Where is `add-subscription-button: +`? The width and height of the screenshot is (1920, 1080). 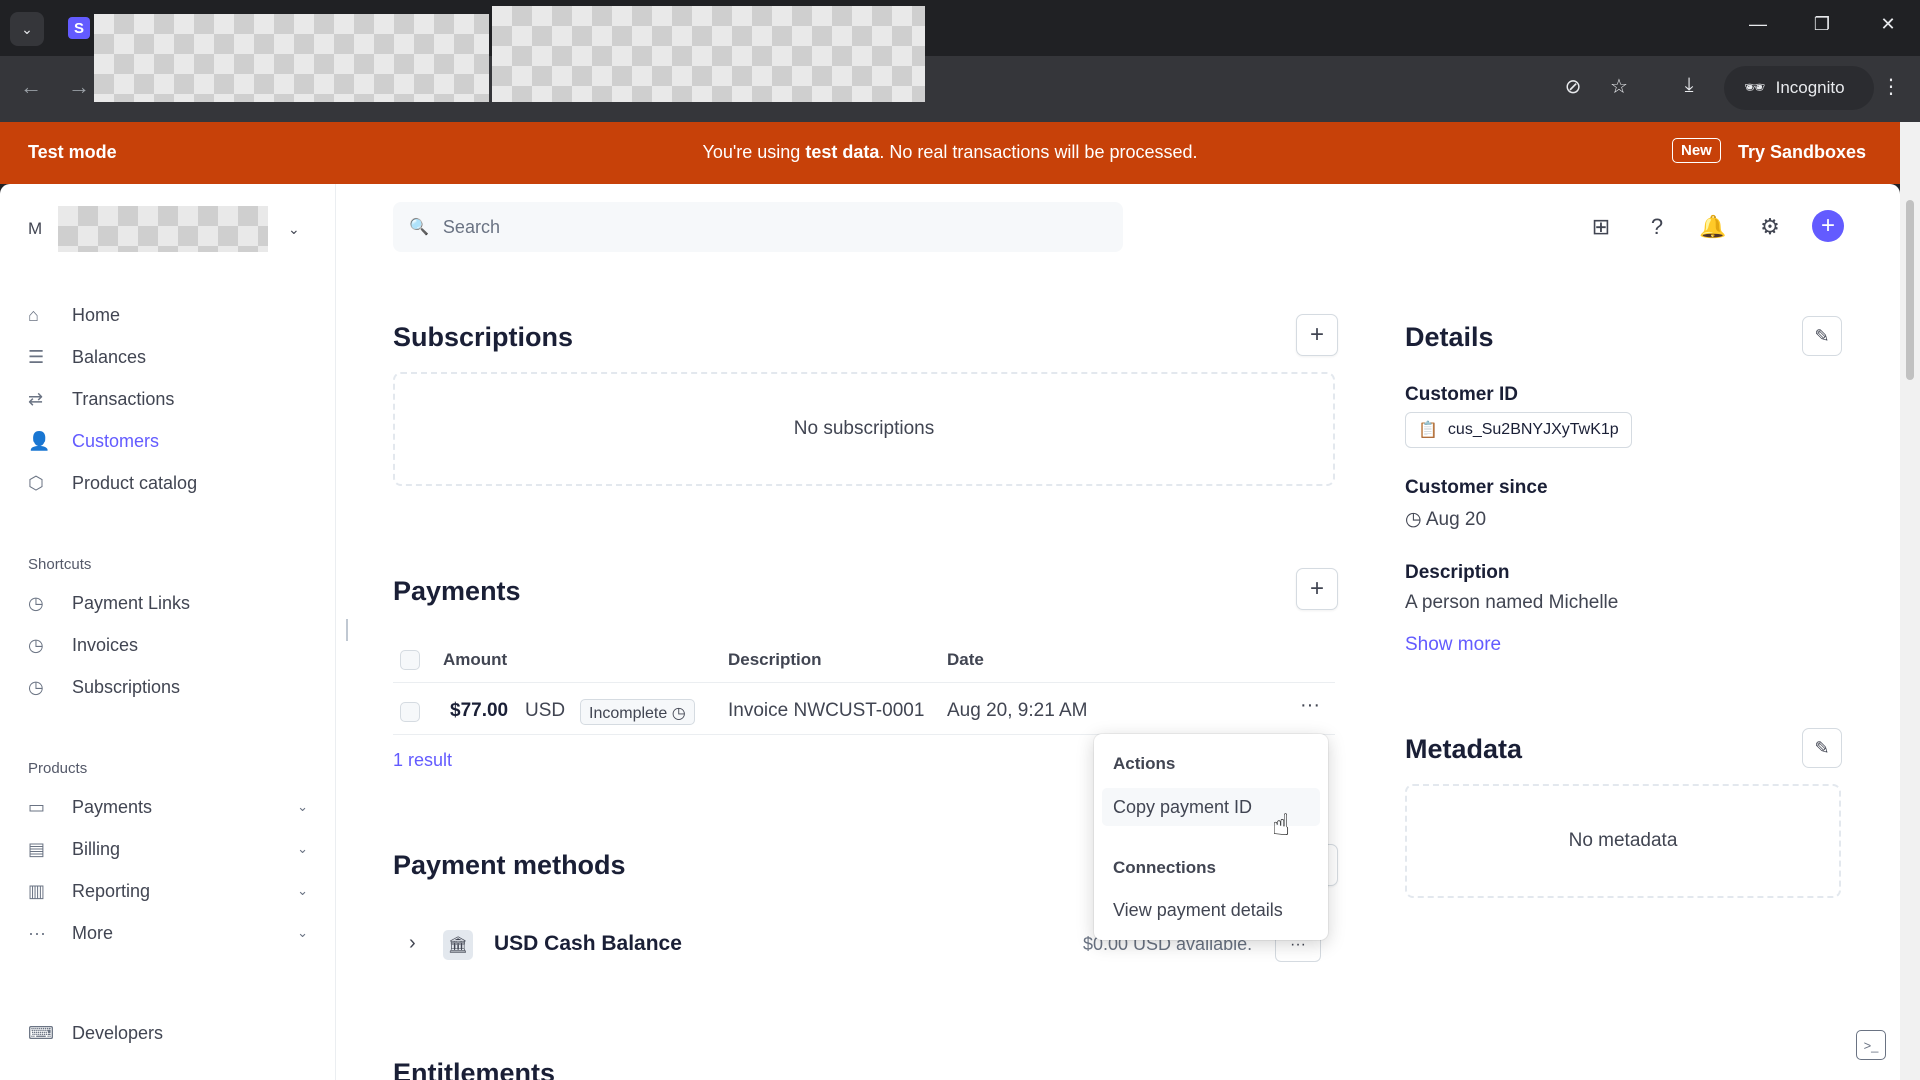 add-subscription-button: + is located at coordinates (1317, 335).